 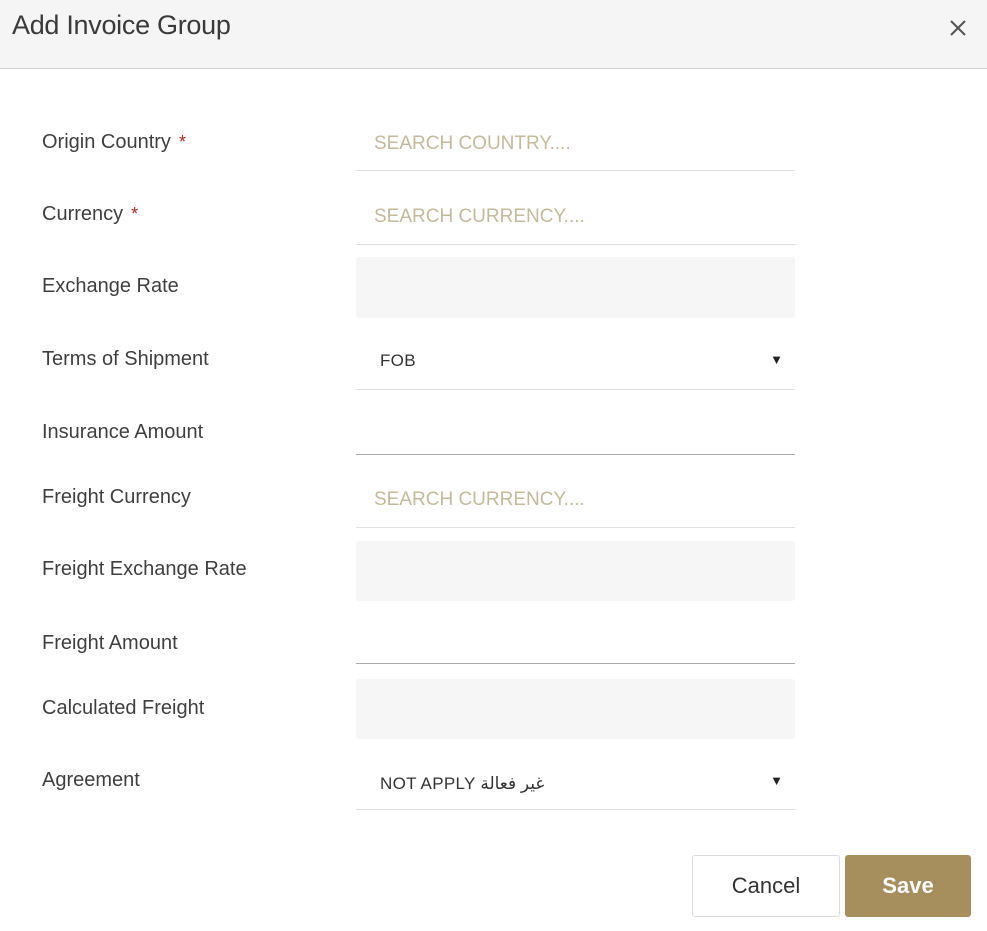 I want to click on close-button, so click(x=958, y=28).